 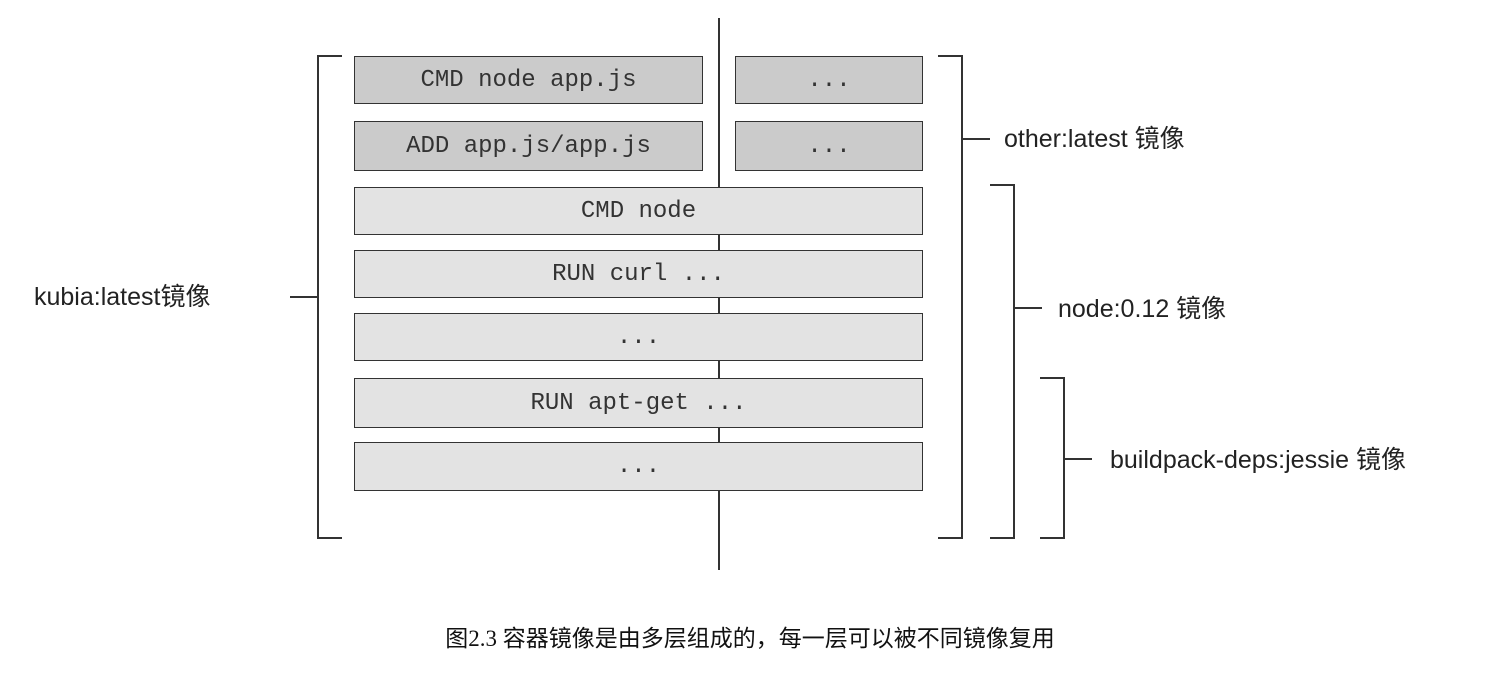 What do you see at coordinates (950, 297) in the screenshot?
I see `other-bracket` at bounding box center [950, 297].